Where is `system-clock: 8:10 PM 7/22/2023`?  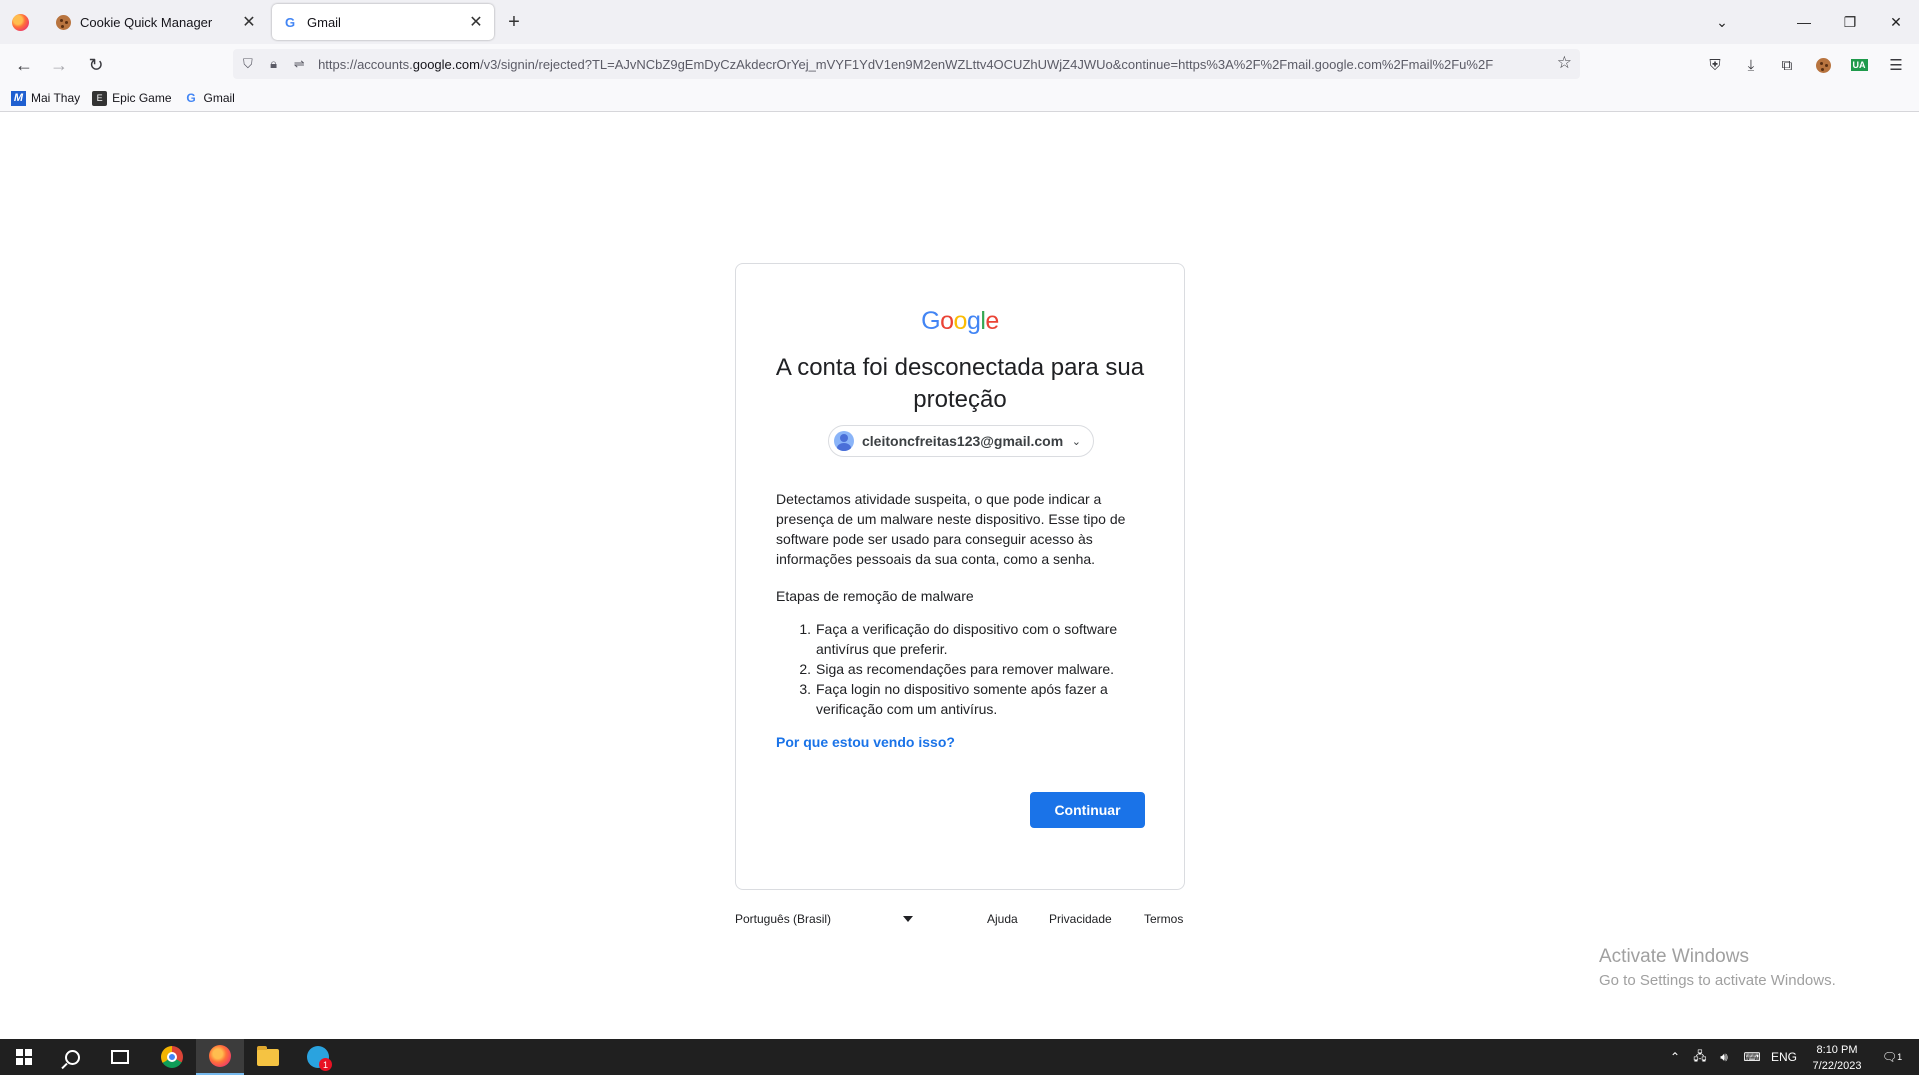 system-clock: 8:10 PM 7/22/2023 is located at coordinates (1837, 1058).